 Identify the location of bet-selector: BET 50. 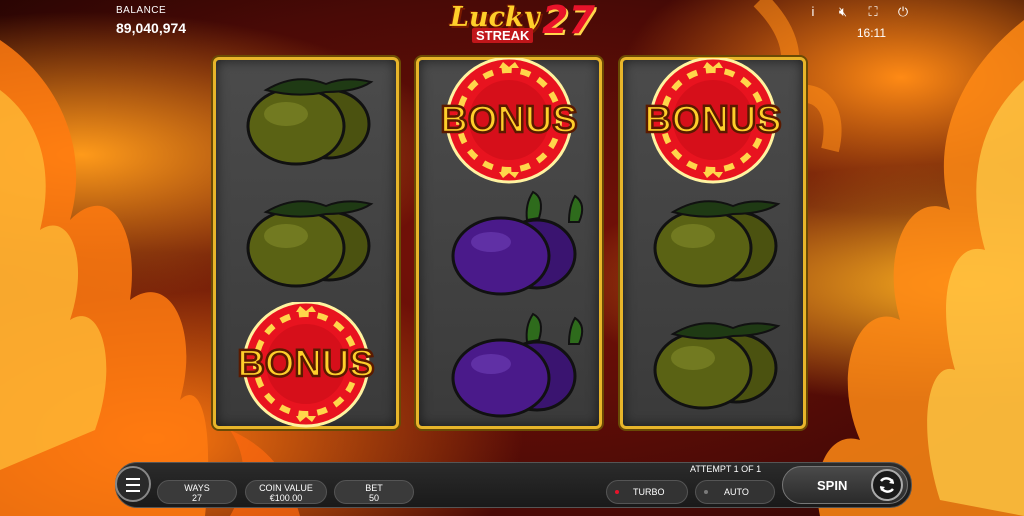
(374, 492).